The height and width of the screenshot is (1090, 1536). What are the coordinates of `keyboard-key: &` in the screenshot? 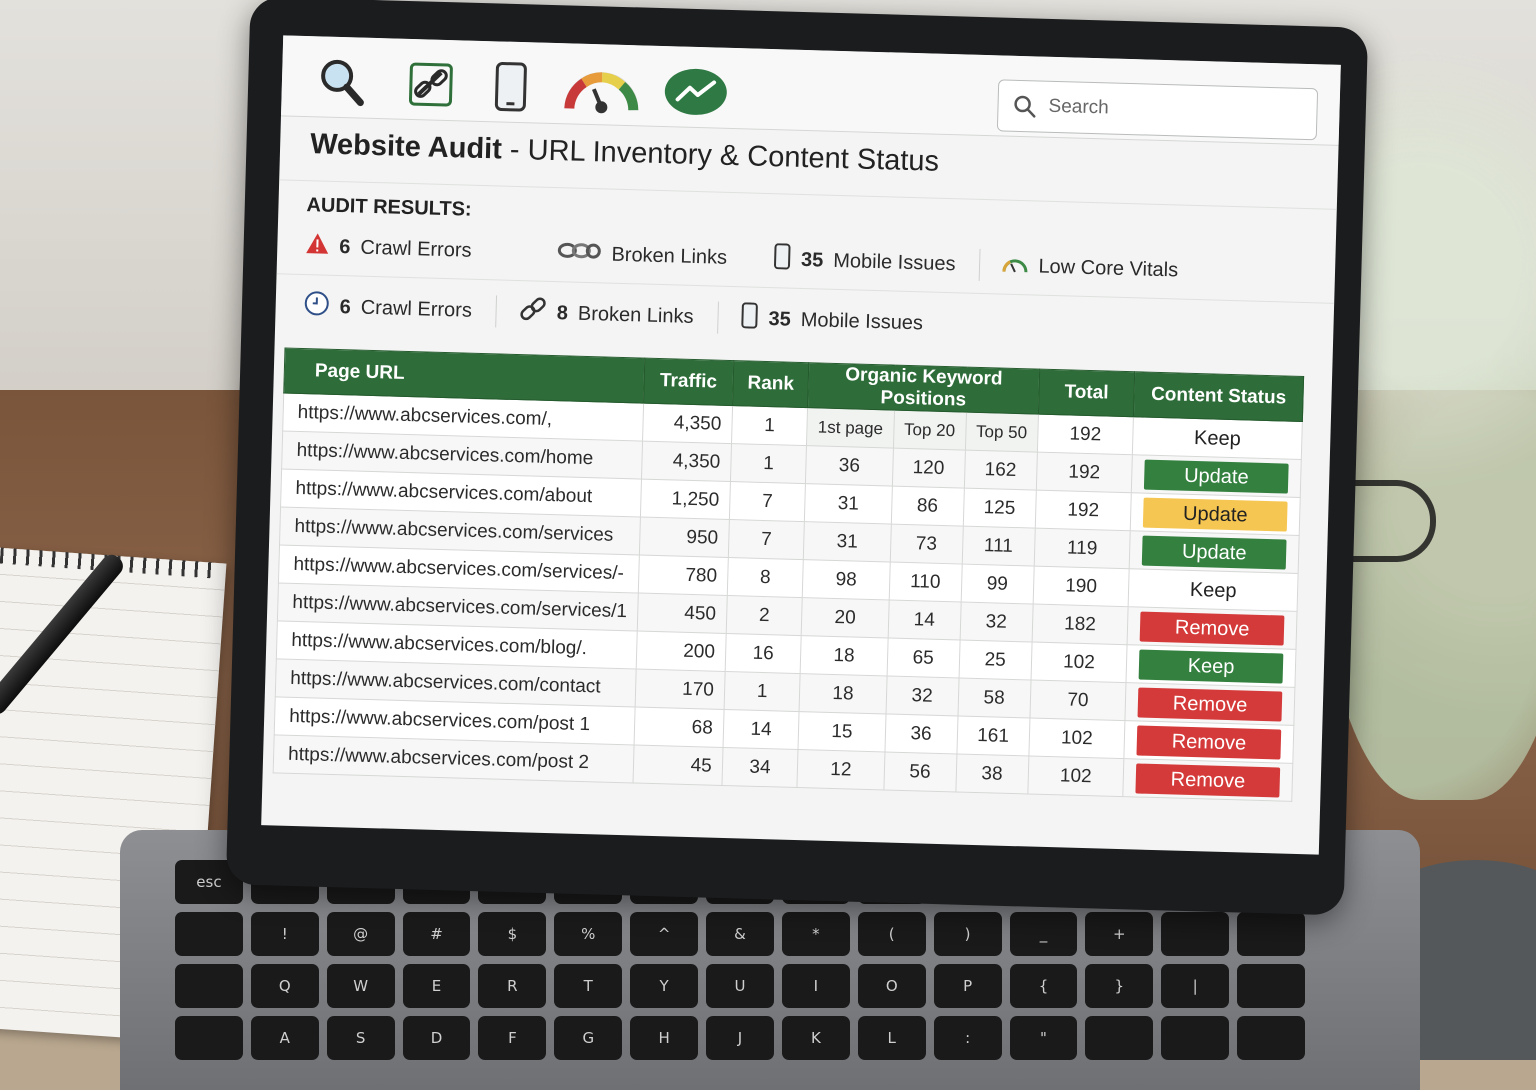 It's located at (740, 934).